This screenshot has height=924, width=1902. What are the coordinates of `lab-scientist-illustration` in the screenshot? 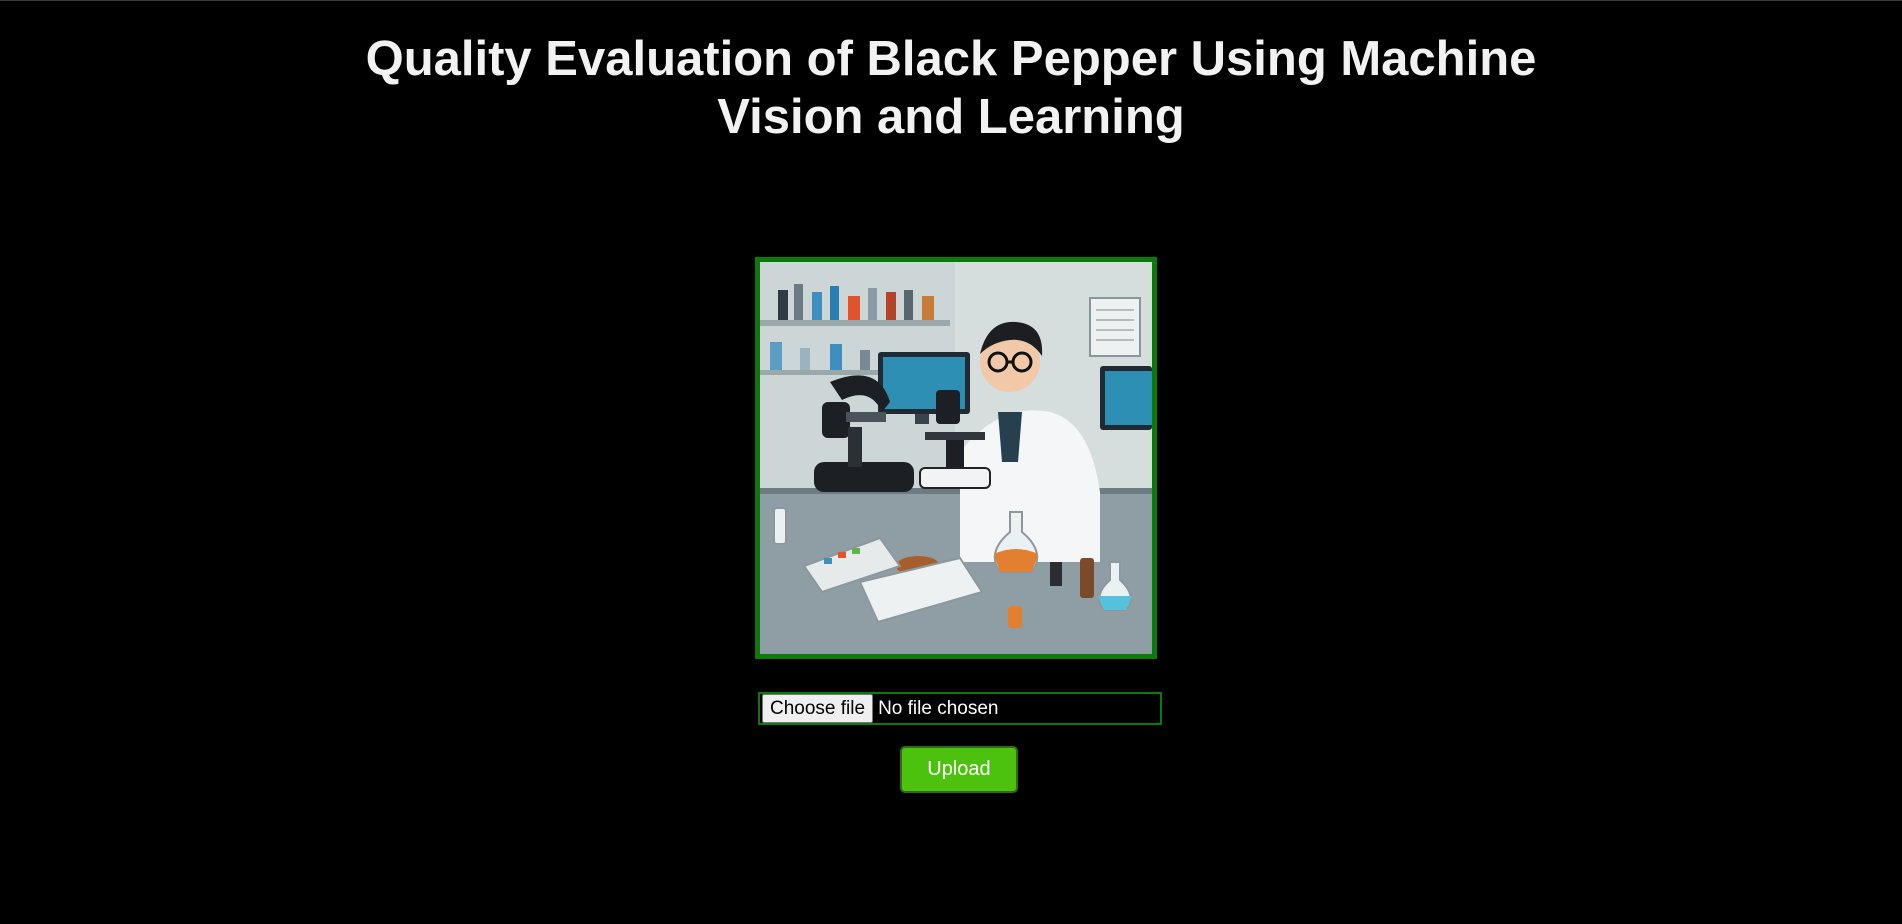 It's located at (956, 458).